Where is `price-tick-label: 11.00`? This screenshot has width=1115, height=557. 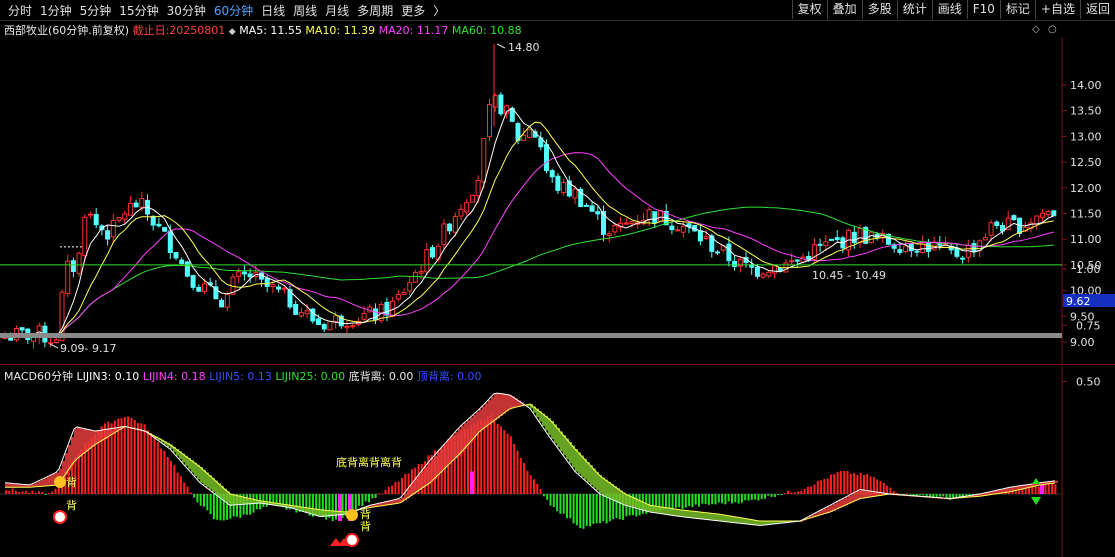
price-tick-label: 11.00 is located at coordinates (1086, 239).